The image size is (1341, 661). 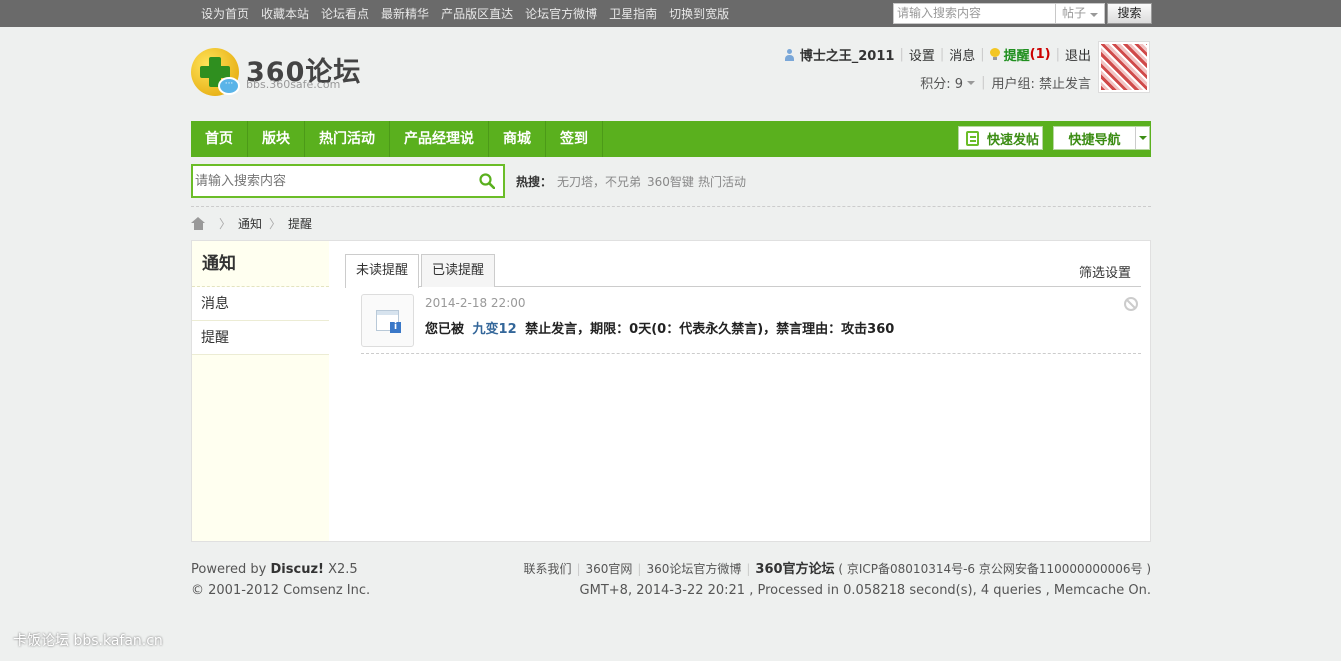 What do you see at coordinates (88, 641) in the screenshot?
I see `watermark: 卡饭论坛 bbs.kafan.cn` at bounding box center [88, 641].